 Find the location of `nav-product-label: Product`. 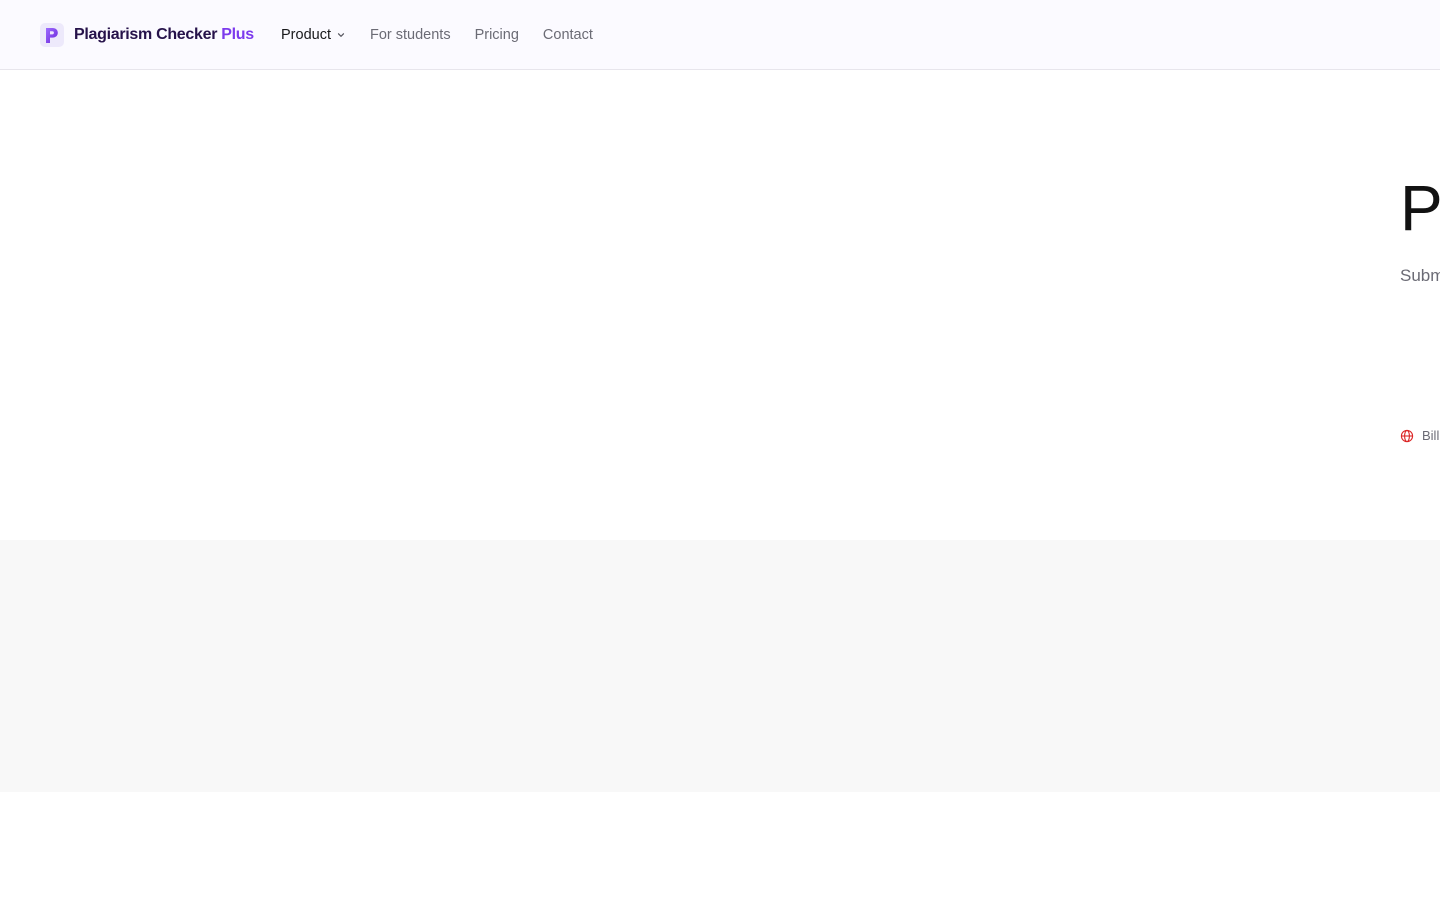

nav-product-label: Product is located at coordinates (306, 35).